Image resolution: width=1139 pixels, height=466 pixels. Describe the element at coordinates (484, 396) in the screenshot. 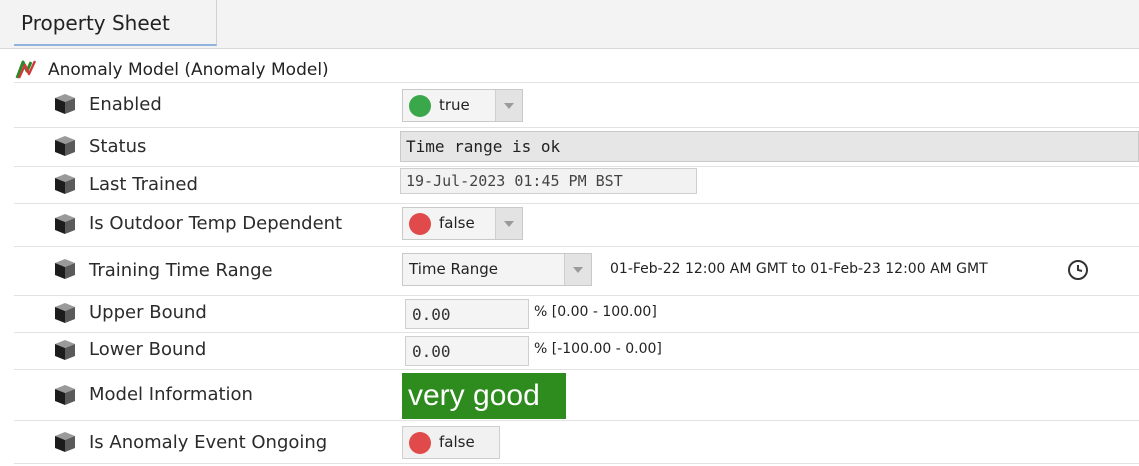

I see `model-information-badge: very good` at that location.